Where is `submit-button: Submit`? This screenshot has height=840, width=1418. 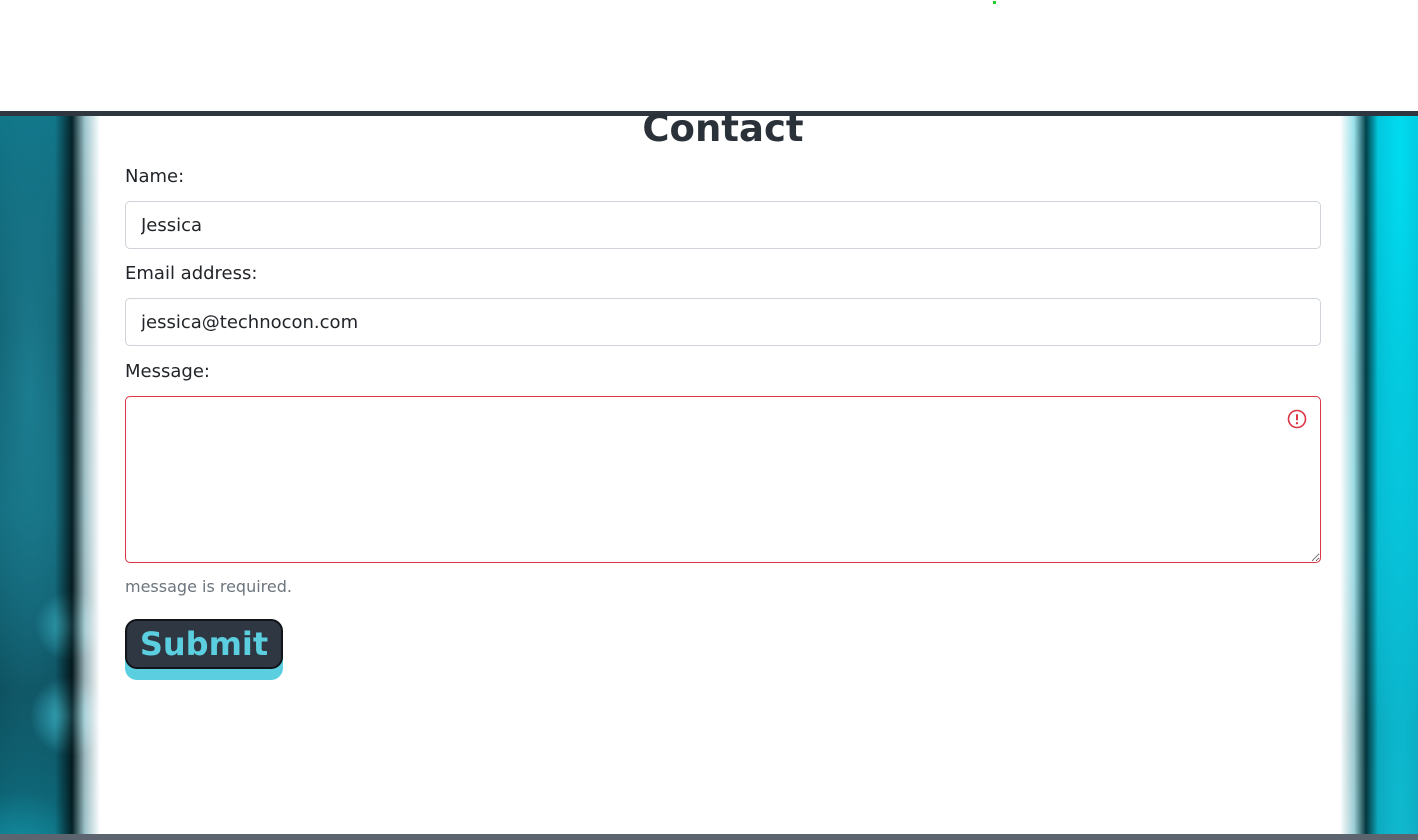 submit-button: Submit is located at coordinates (204, 644).